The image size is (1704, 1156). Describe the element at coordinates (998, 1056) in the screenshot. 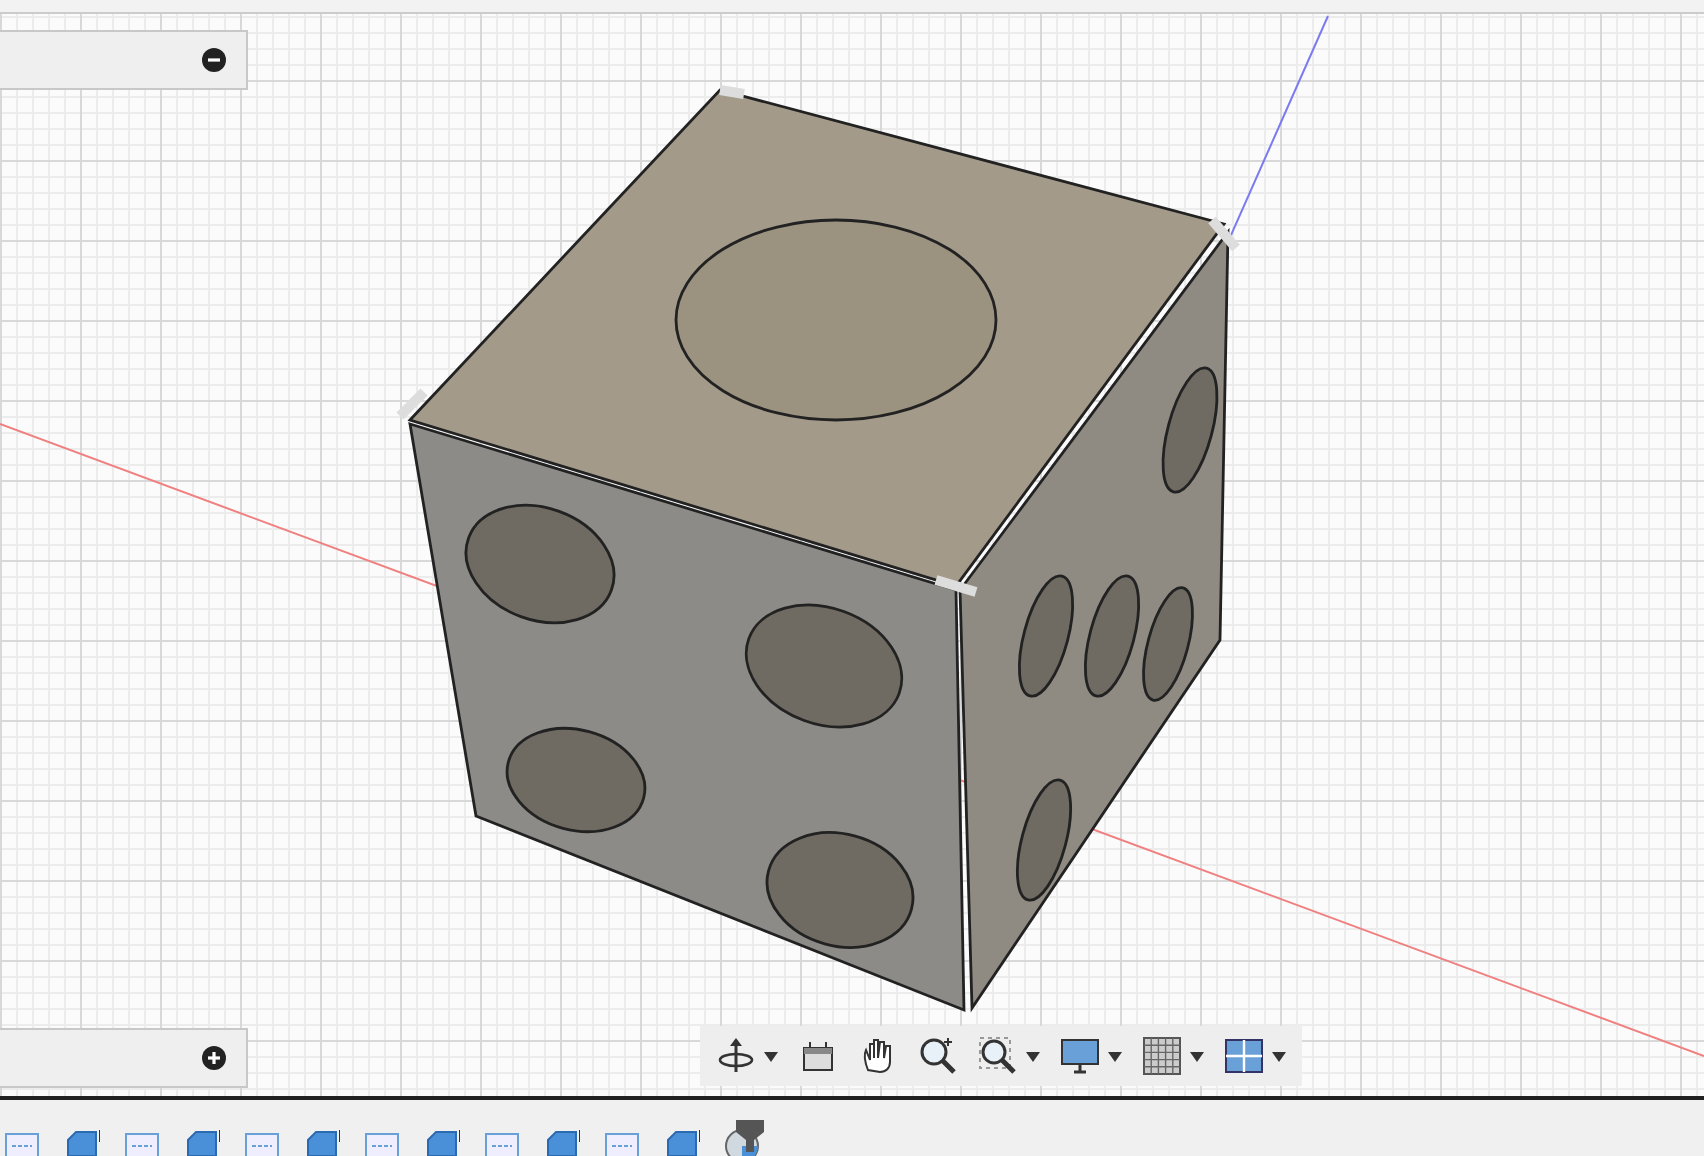

I see `magnifier-icon` at that location.